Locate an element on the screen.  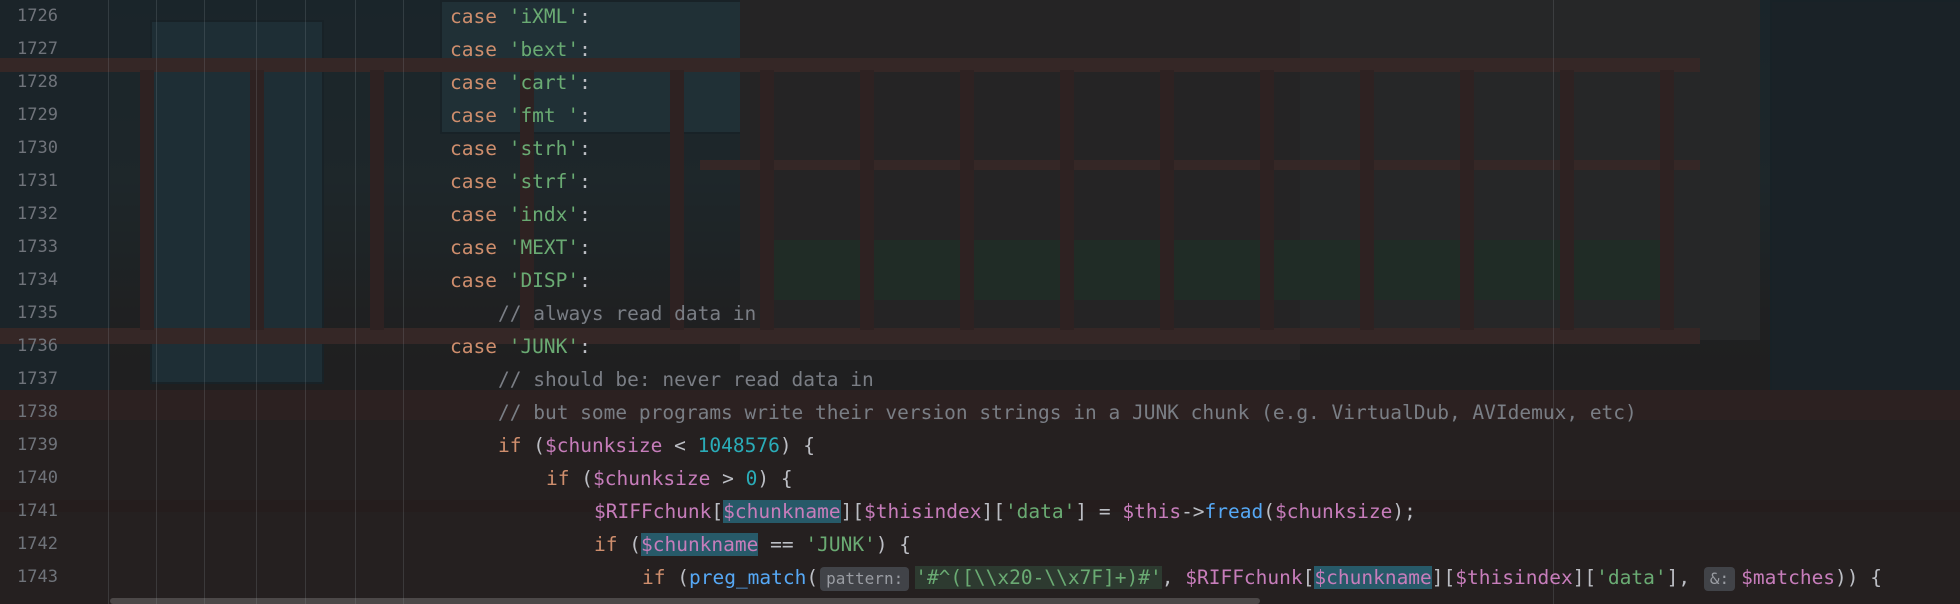
horizontal-scrollbar is located at coordinates (685, 601).